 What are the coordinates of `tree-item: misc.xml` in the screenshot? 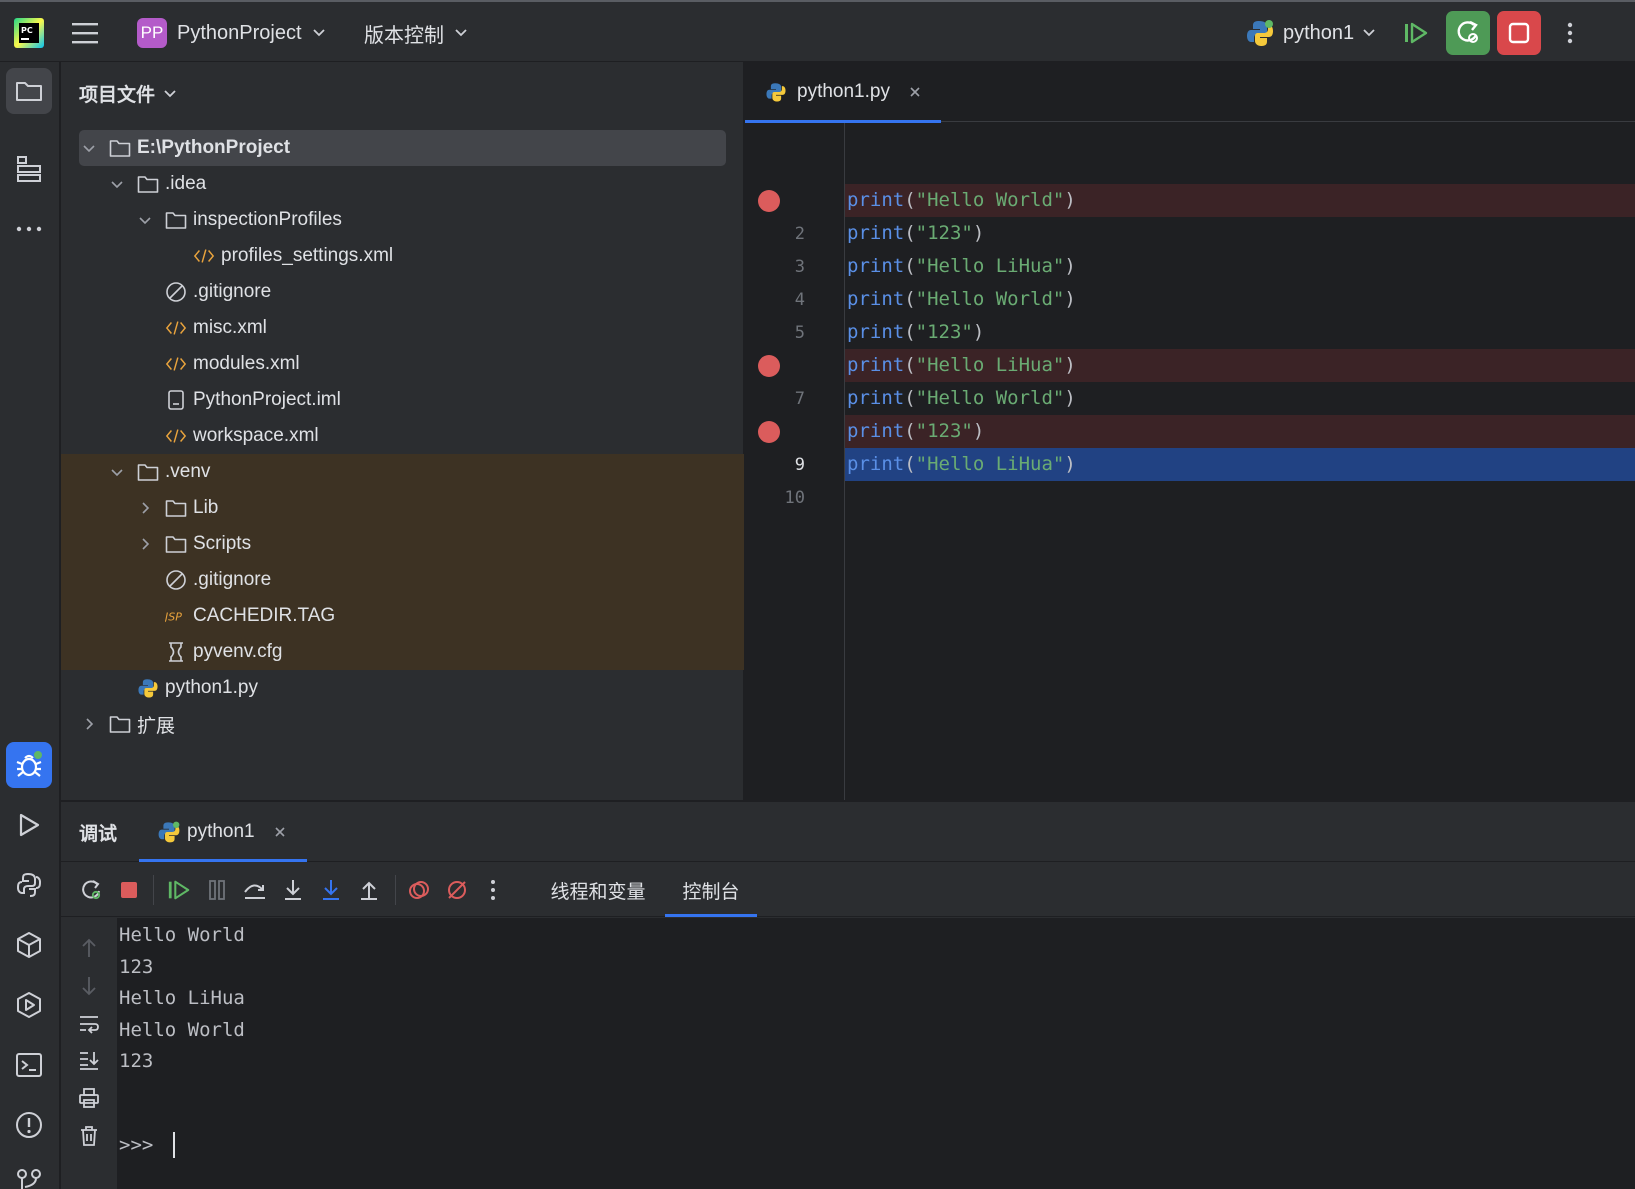 It's located at (402, 328).